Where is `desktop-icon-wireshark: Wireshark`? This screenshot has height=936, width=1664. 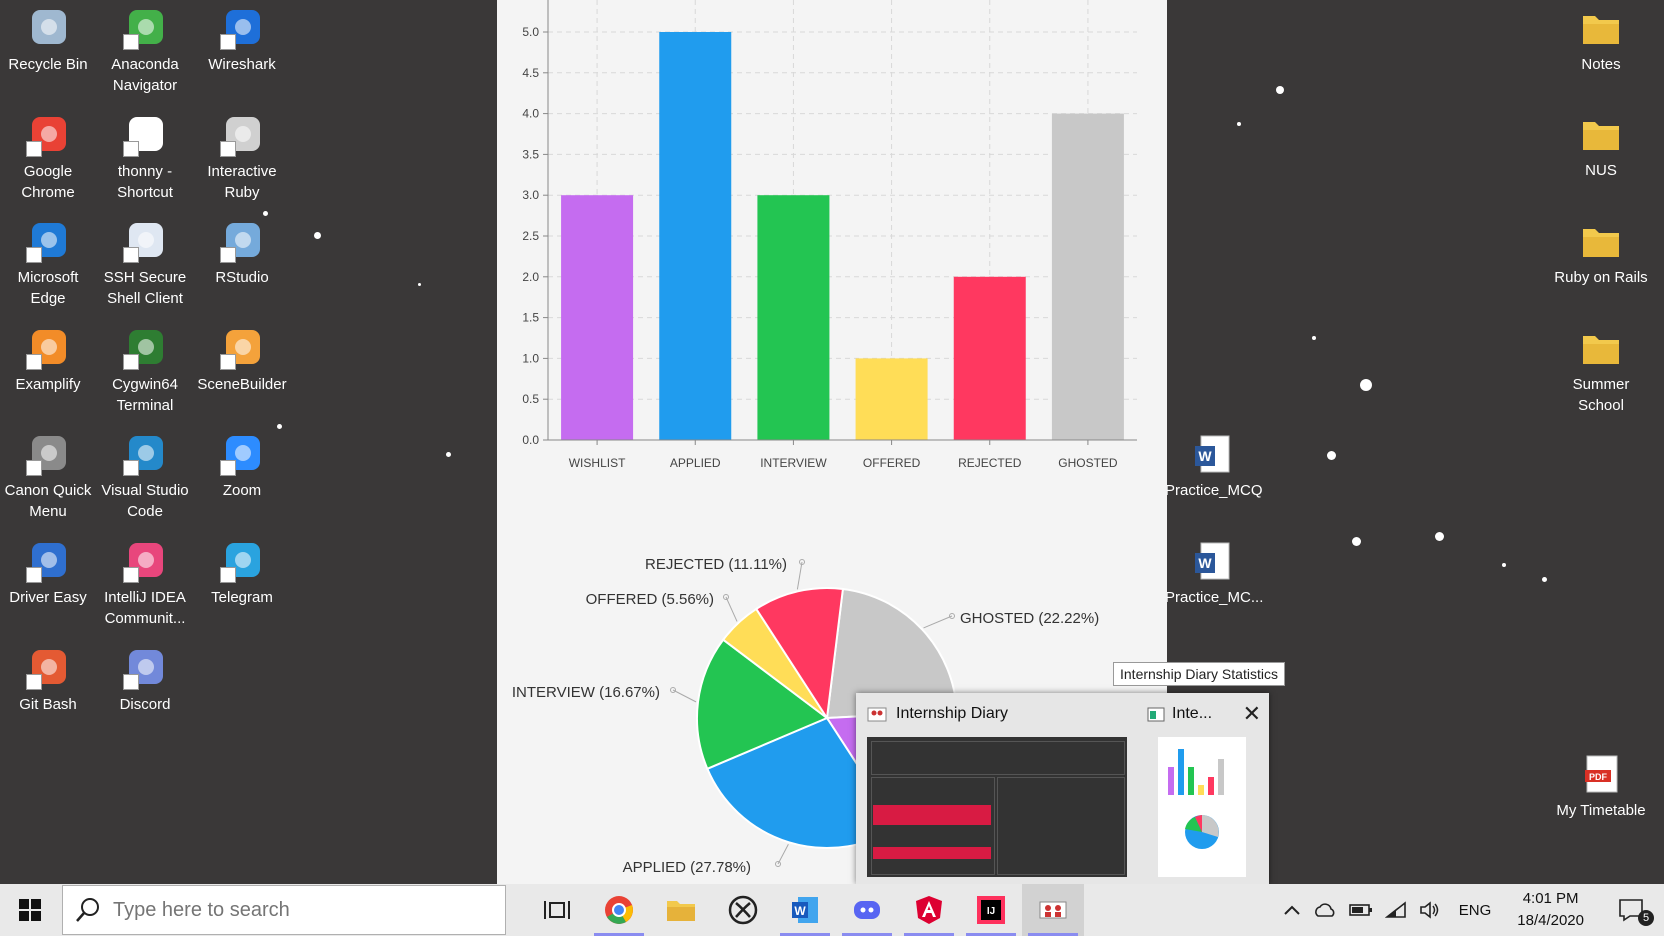
desktop-icon-wireshark: Wireshark is located at coordinates (242, 37).